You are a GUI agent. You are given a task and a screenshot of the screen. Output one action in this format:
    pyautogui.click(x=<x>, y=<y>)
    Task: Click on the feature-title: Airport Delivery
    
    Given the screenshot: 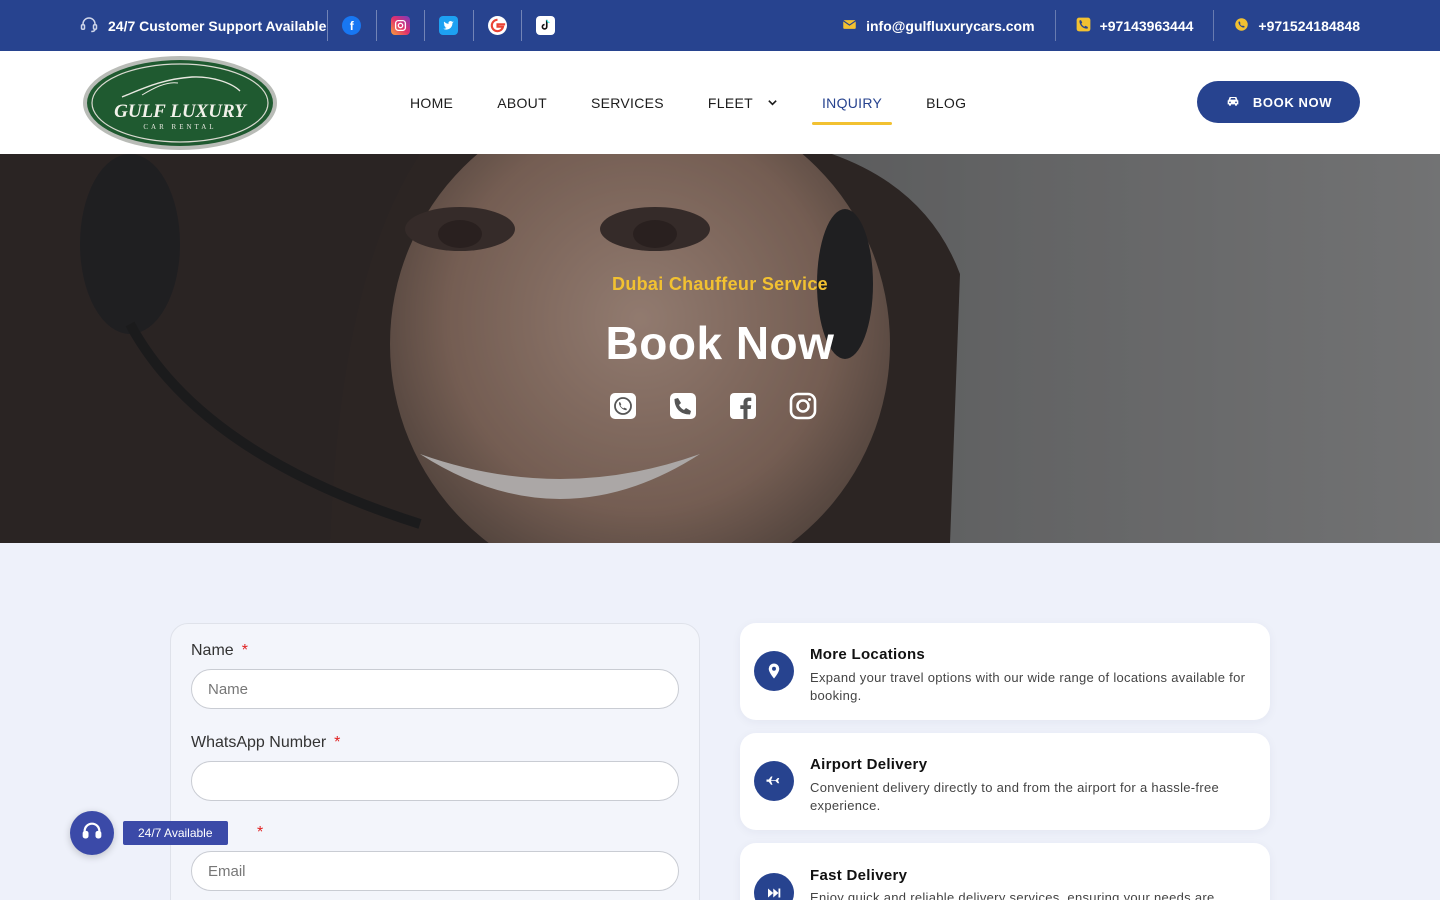 What is the action you would take?
    pyautogui.click(x=869, y=764)
    